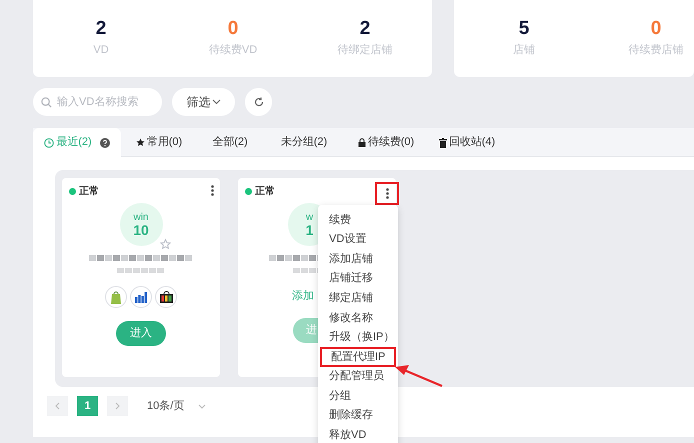 This screenshot has width=694, height=443. Describe the element at coordinates (524, 50) in the screenshot. I see `stat-label: 店铺` at that location.